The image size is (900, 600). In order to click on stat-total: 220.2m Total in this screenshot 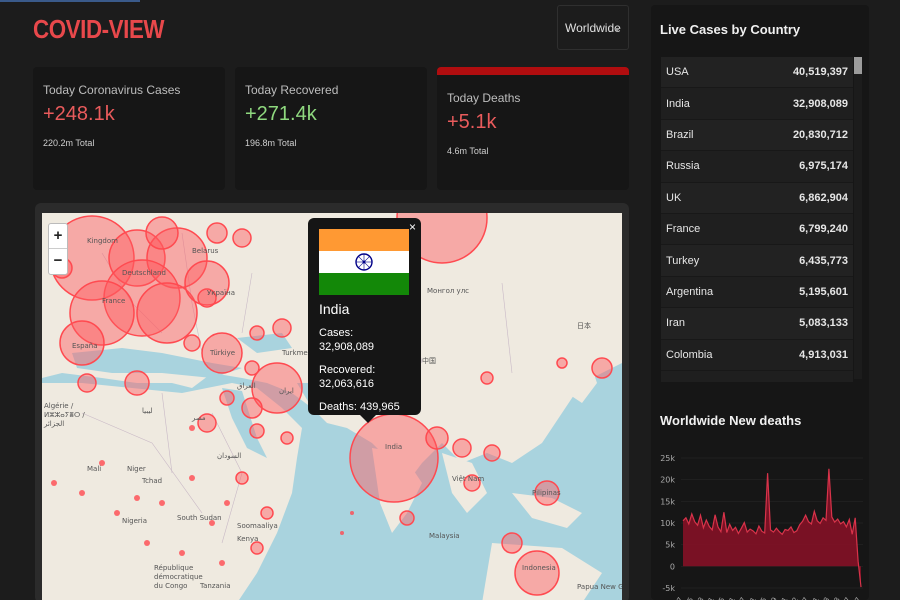, I will do `click(69, 143)`.